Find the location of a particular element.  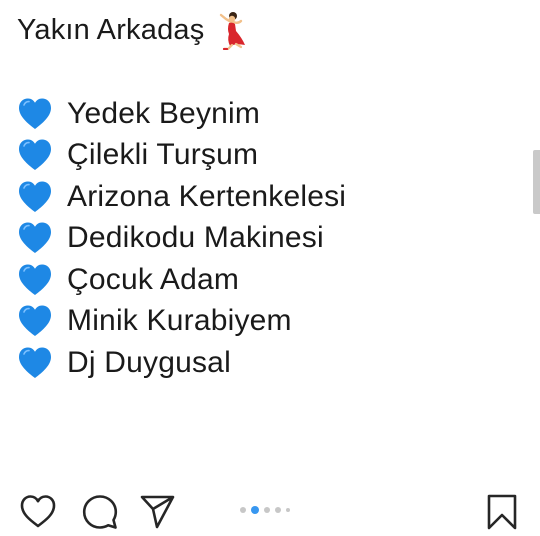

list-item: Dj Duygusal is located at coordinates (267, 363).